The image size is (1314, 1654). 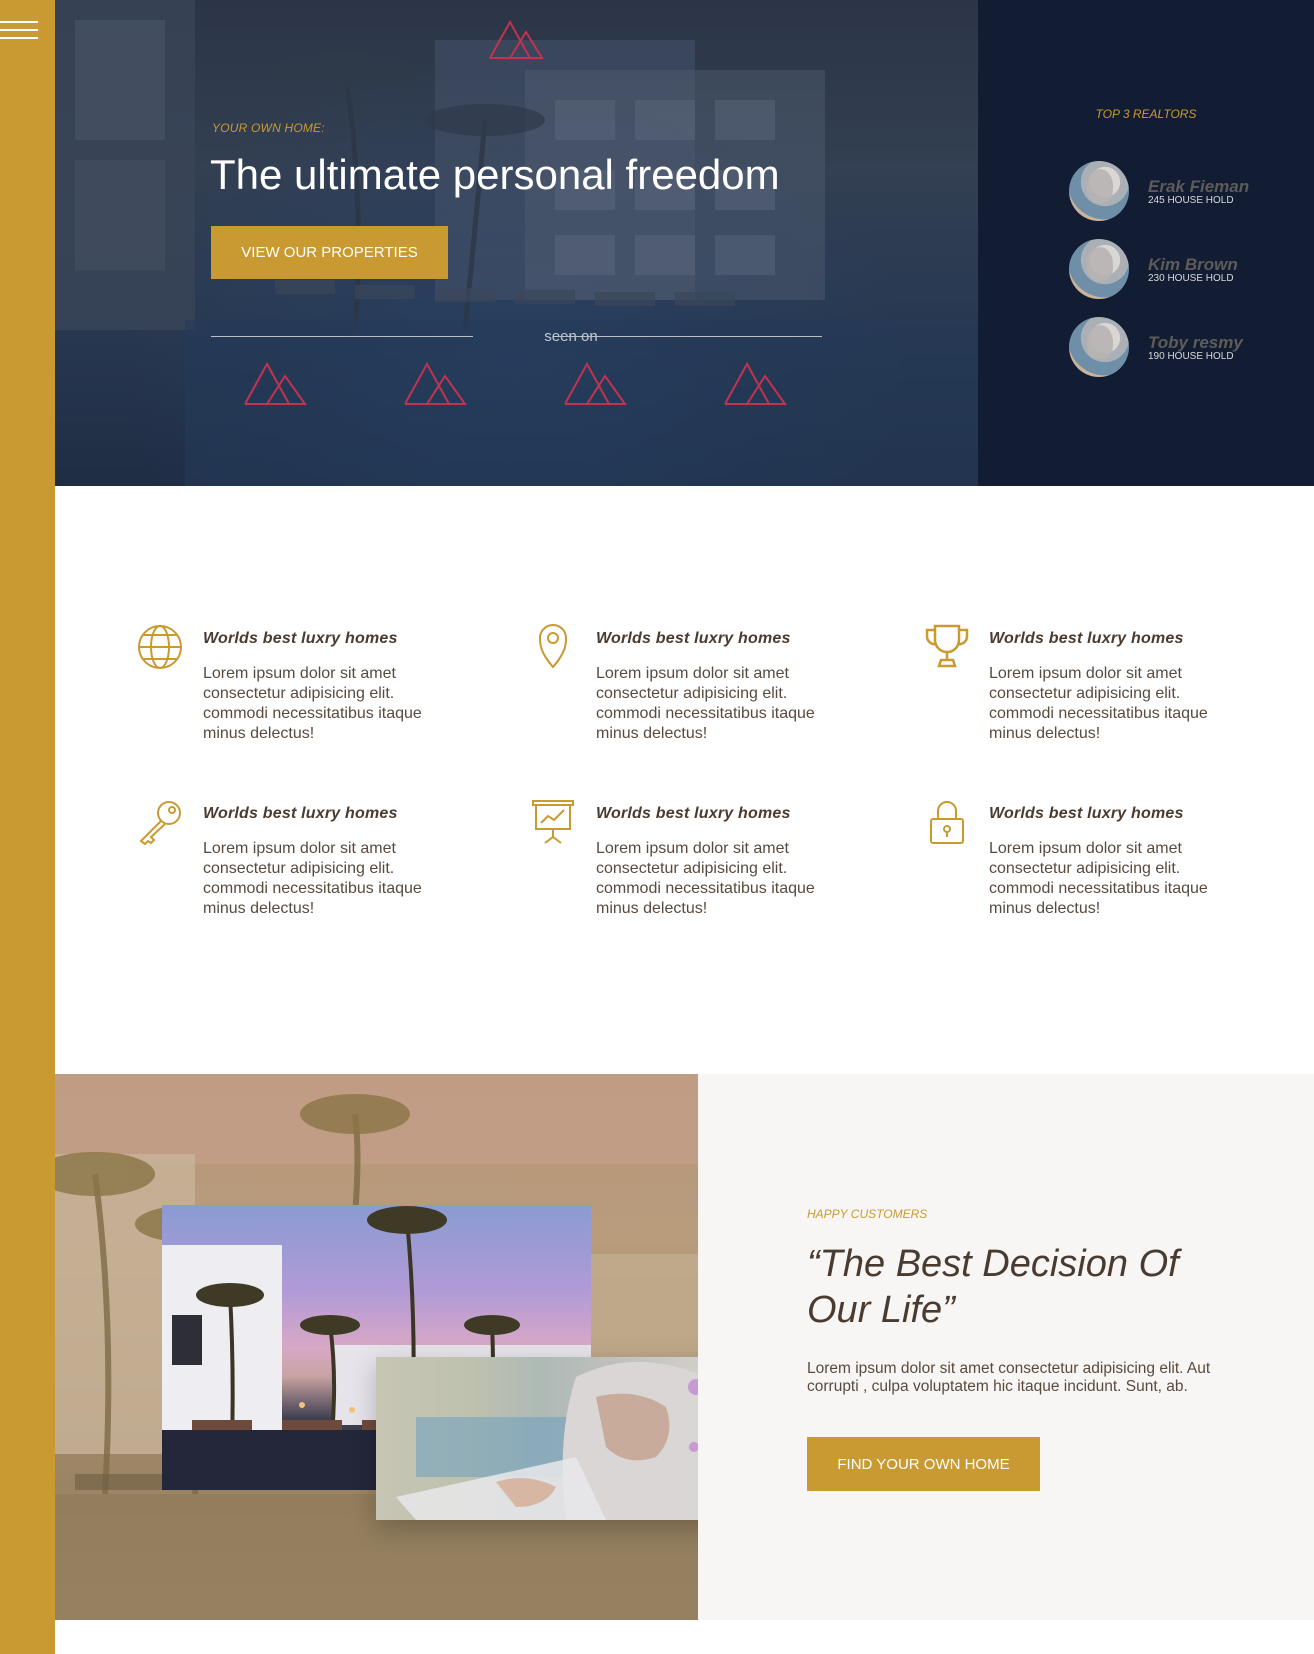 I want to click on realtors-title: TOP 3 REALTORS, so click(x=1146, y=114).